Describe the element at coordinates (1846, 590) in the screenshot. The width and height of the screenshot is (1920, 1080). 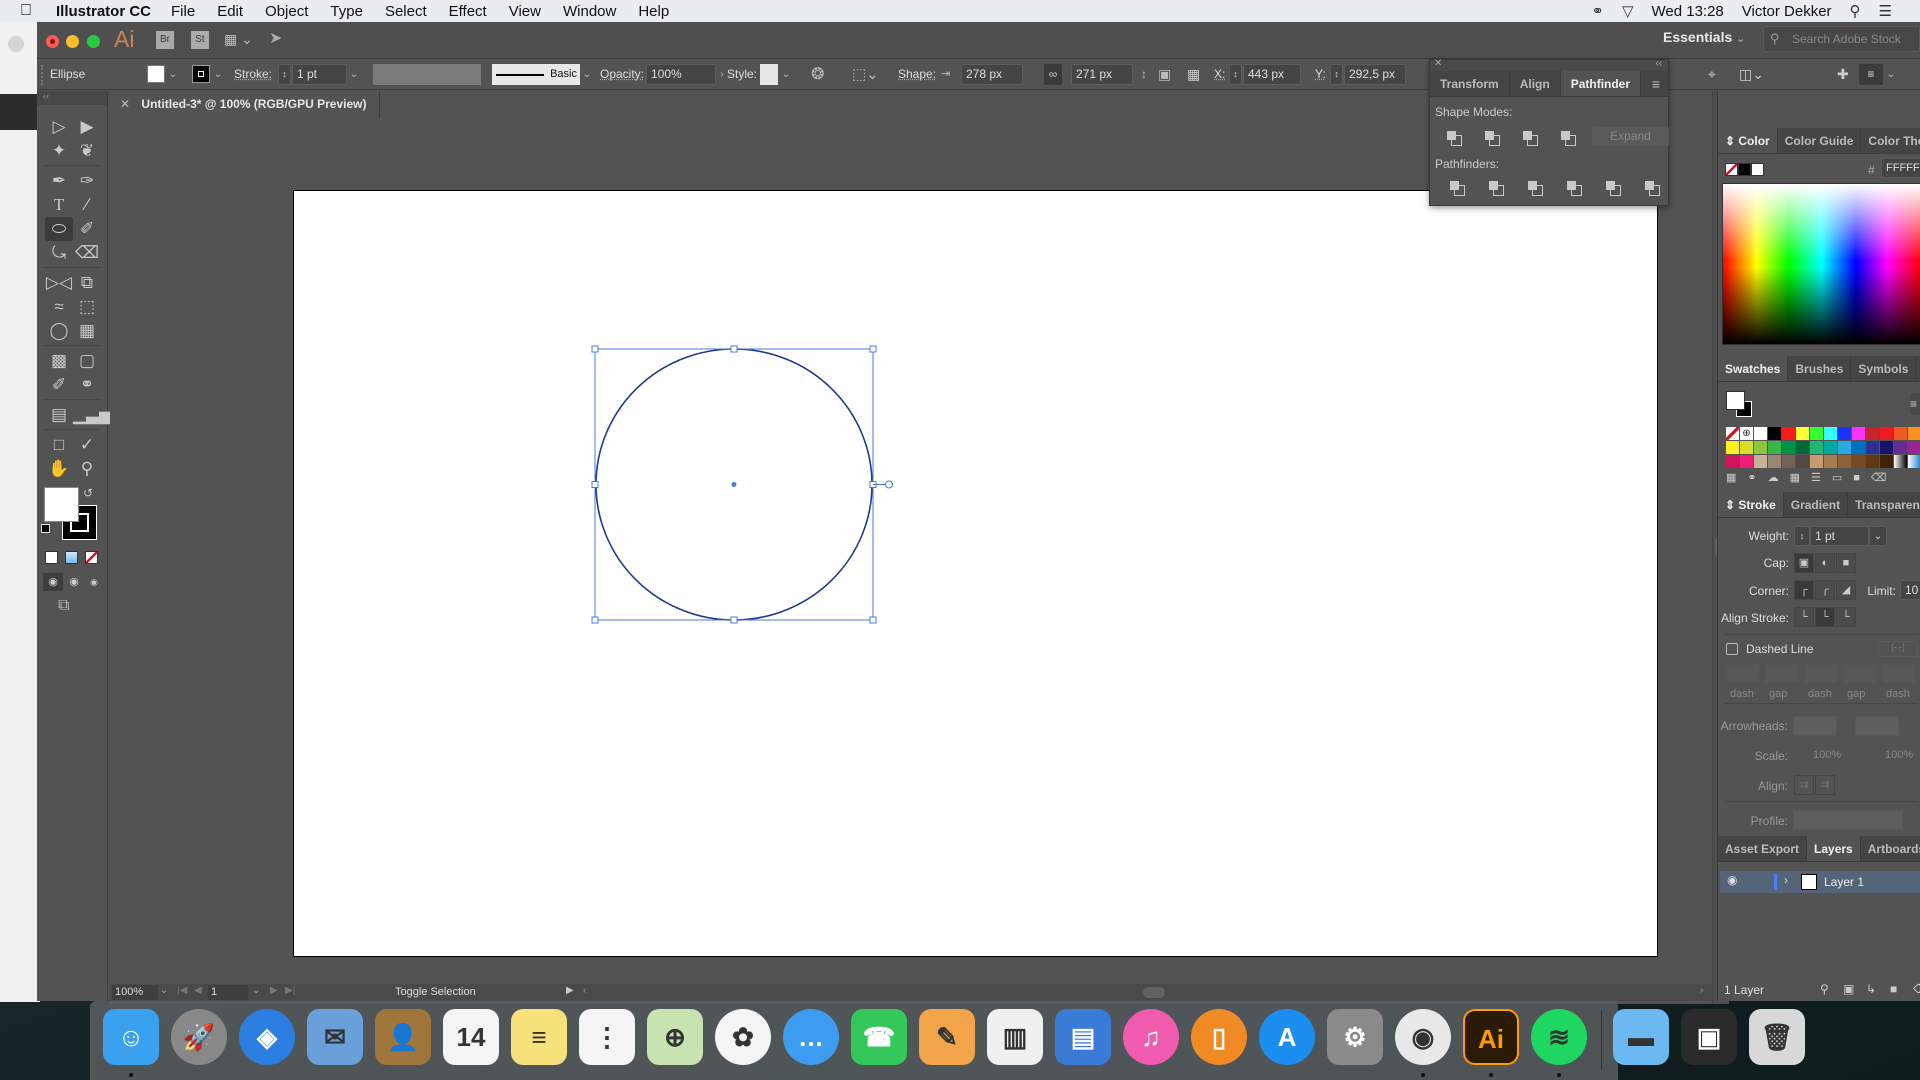
I see `bevel-join-icon: ◢` at that location.